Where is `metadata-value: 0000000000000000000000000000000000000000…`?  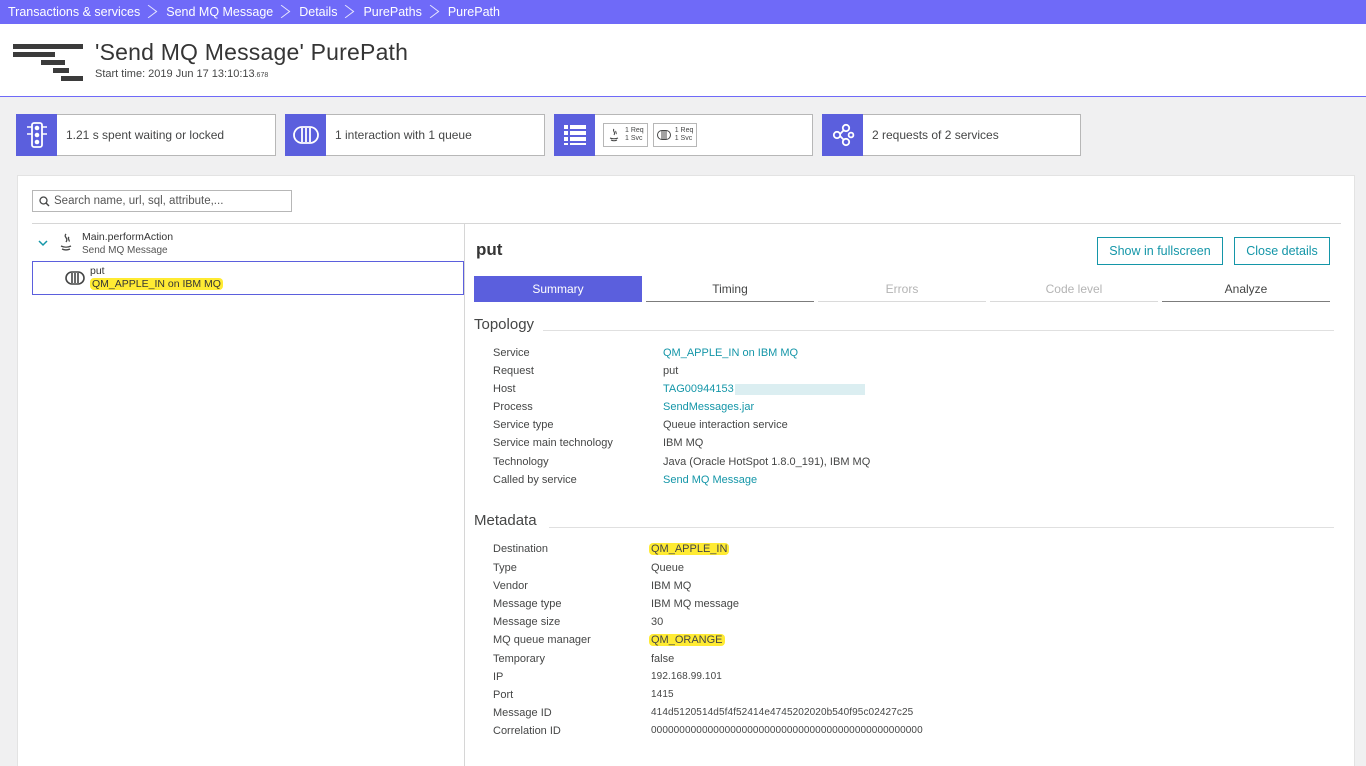 metadata-value: 0000000000000000000000000000000000000000… is located at coordinates (787, 730).